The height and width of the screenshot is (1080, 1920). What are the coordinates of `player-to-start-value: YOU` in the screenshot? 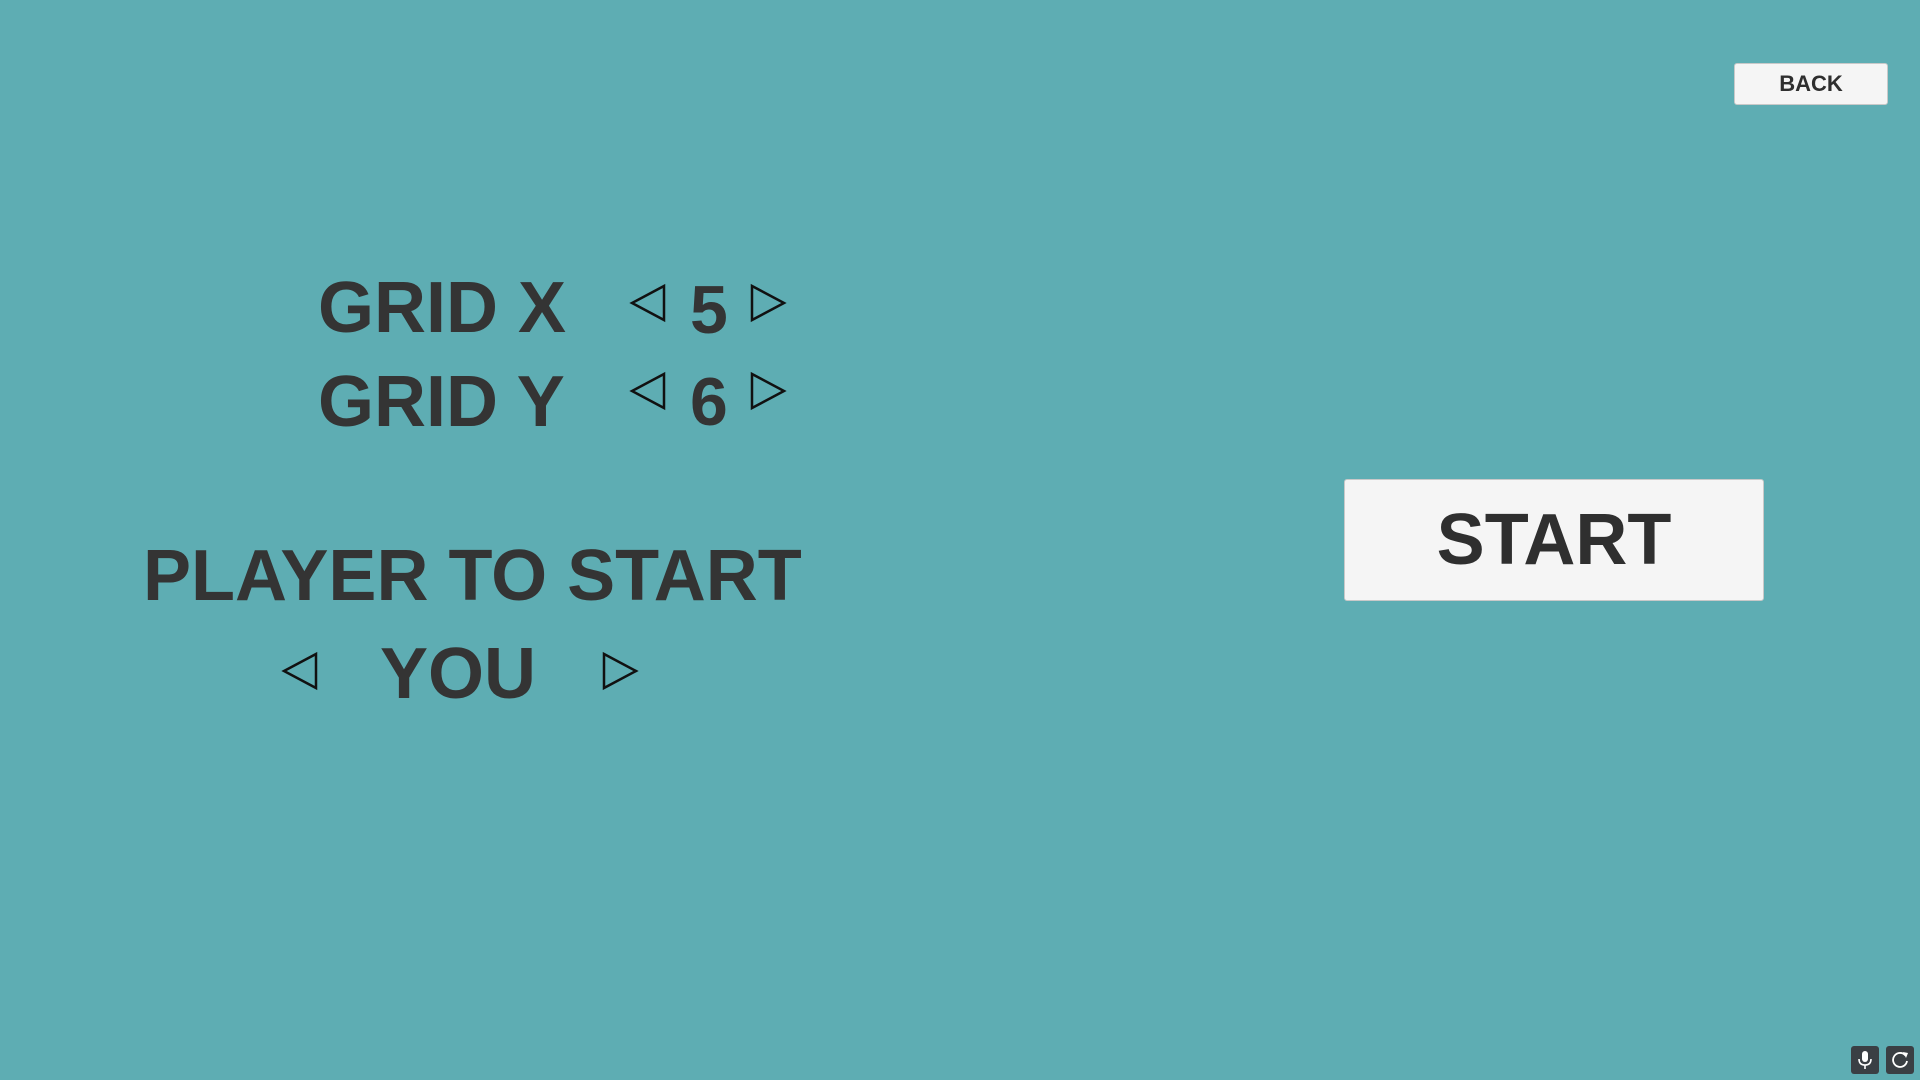 It's located at (458, 674).